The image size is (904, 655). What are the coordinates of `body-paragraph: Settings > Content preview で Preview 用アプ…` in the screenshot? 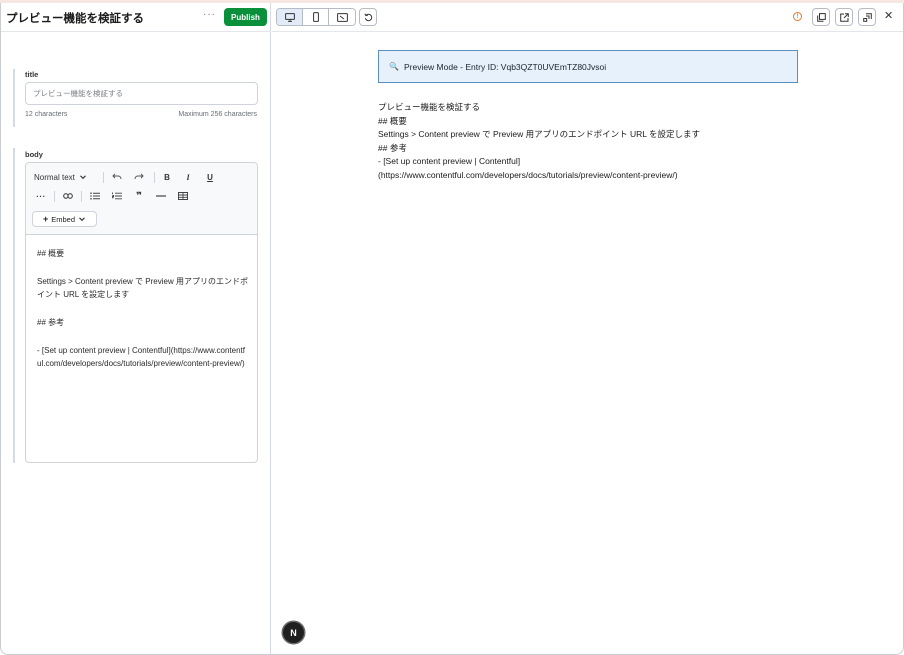 It's located at (142, 288).